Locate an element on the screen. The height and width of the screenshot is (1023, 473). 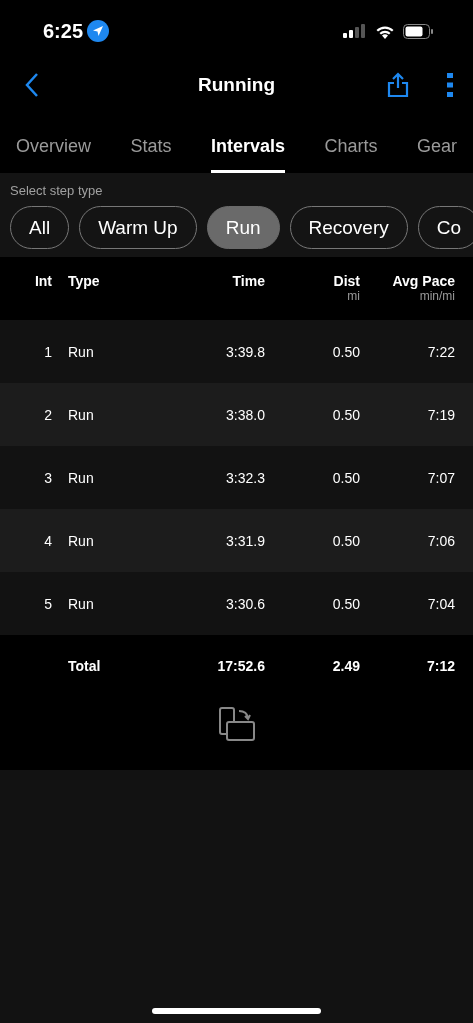
signal-icon is located at coordinates (355, 31).